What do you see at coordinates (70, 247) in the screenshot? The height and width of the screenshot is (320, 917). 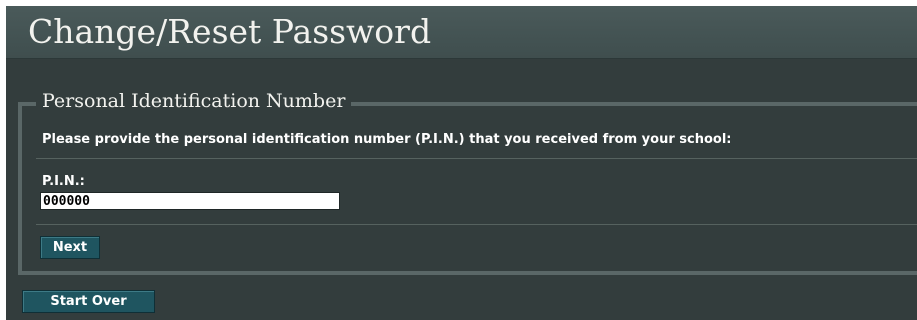 I see `next-button: Next` at bounding box center [70, 247].